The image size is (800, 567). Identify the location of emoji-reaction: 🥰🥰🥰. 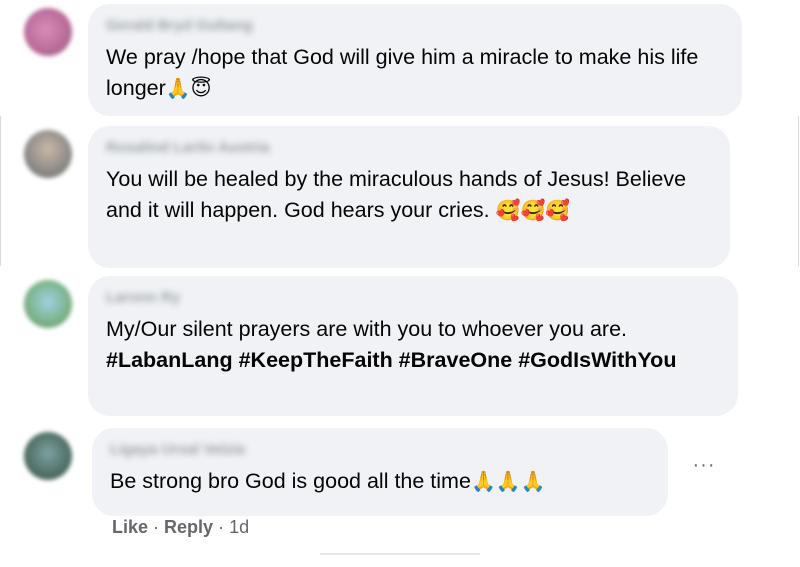
(533, 210).